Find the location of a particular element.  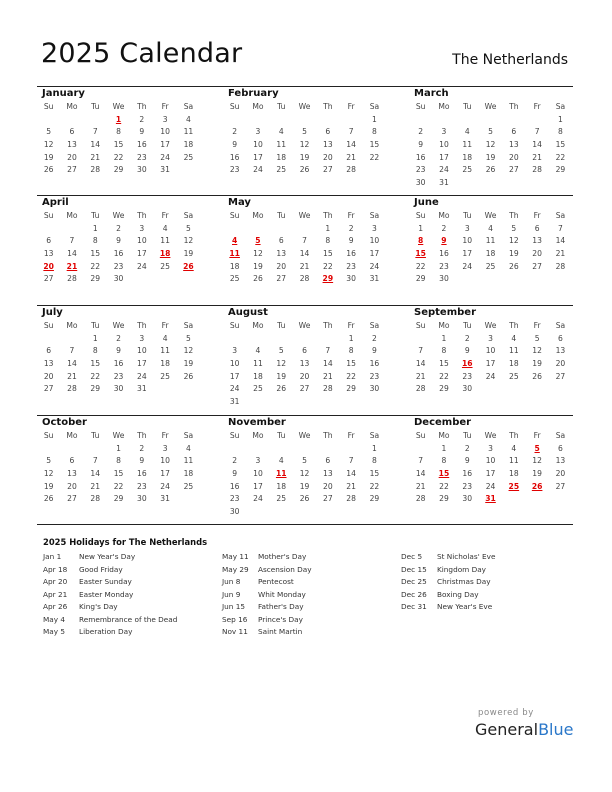

holiday-date: Apr 20 is located at coordinates (55, 581).